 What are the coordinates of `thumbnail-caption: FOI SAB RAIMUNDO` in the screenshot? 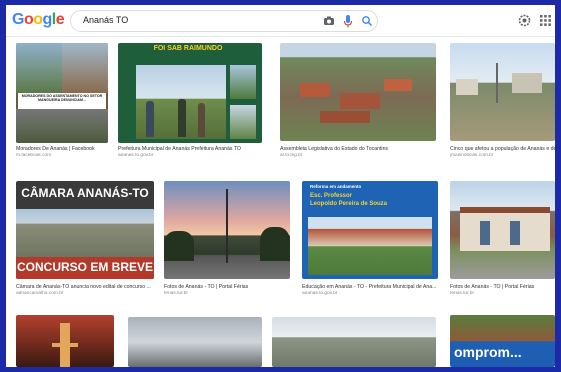 It's located at (188, 48).